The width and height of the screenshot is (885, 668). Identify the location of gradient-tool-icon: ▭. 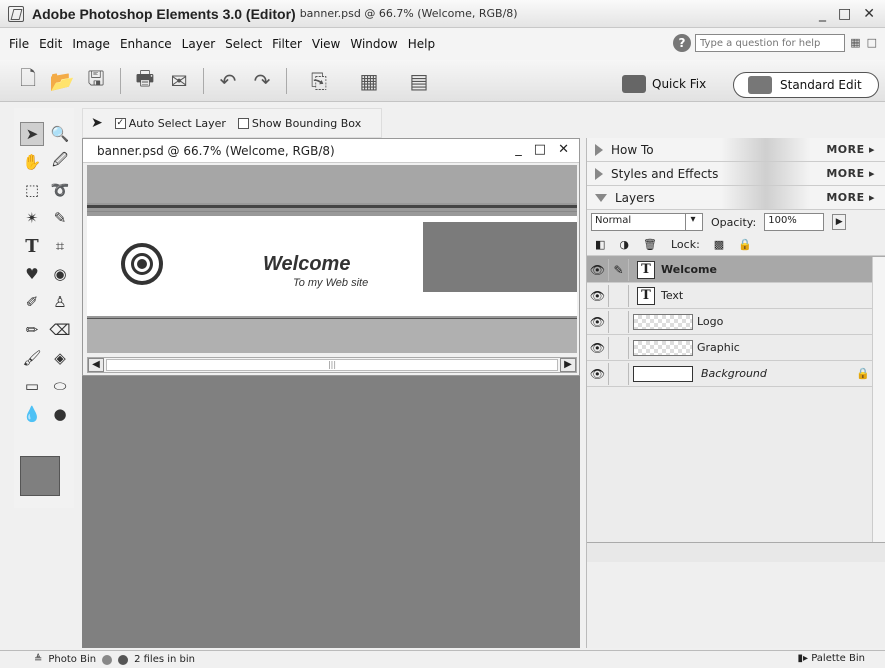
(32, 386).